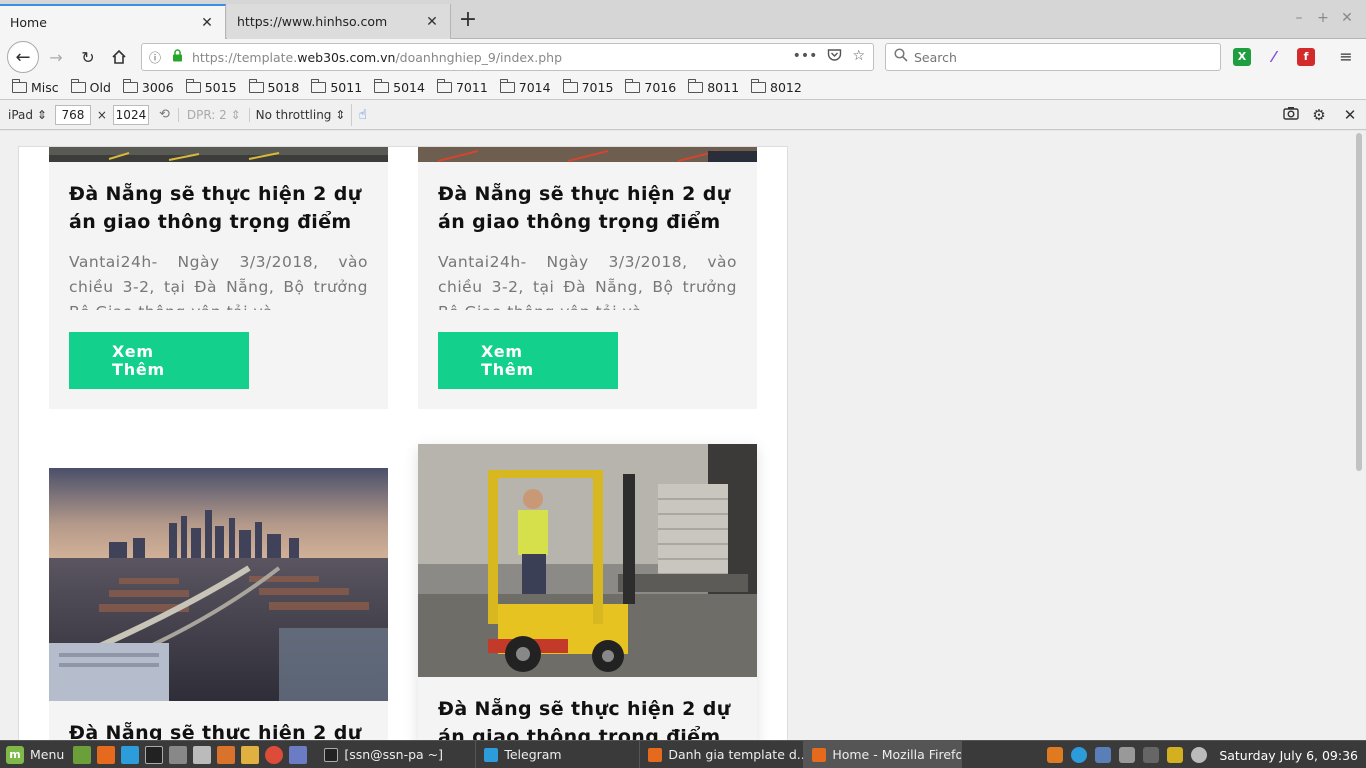 Image resolution: width=1366 pixels, height=768 pixels. Describe the element at coordinates (106, 754) in the screenshot. I see `firefox-launcher-icon` at that location.